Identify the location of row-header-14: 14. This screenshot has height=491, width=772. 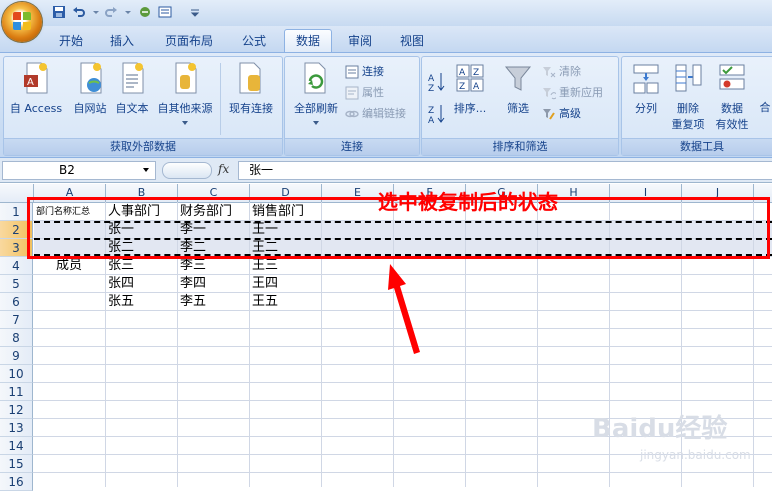
(16, 446).